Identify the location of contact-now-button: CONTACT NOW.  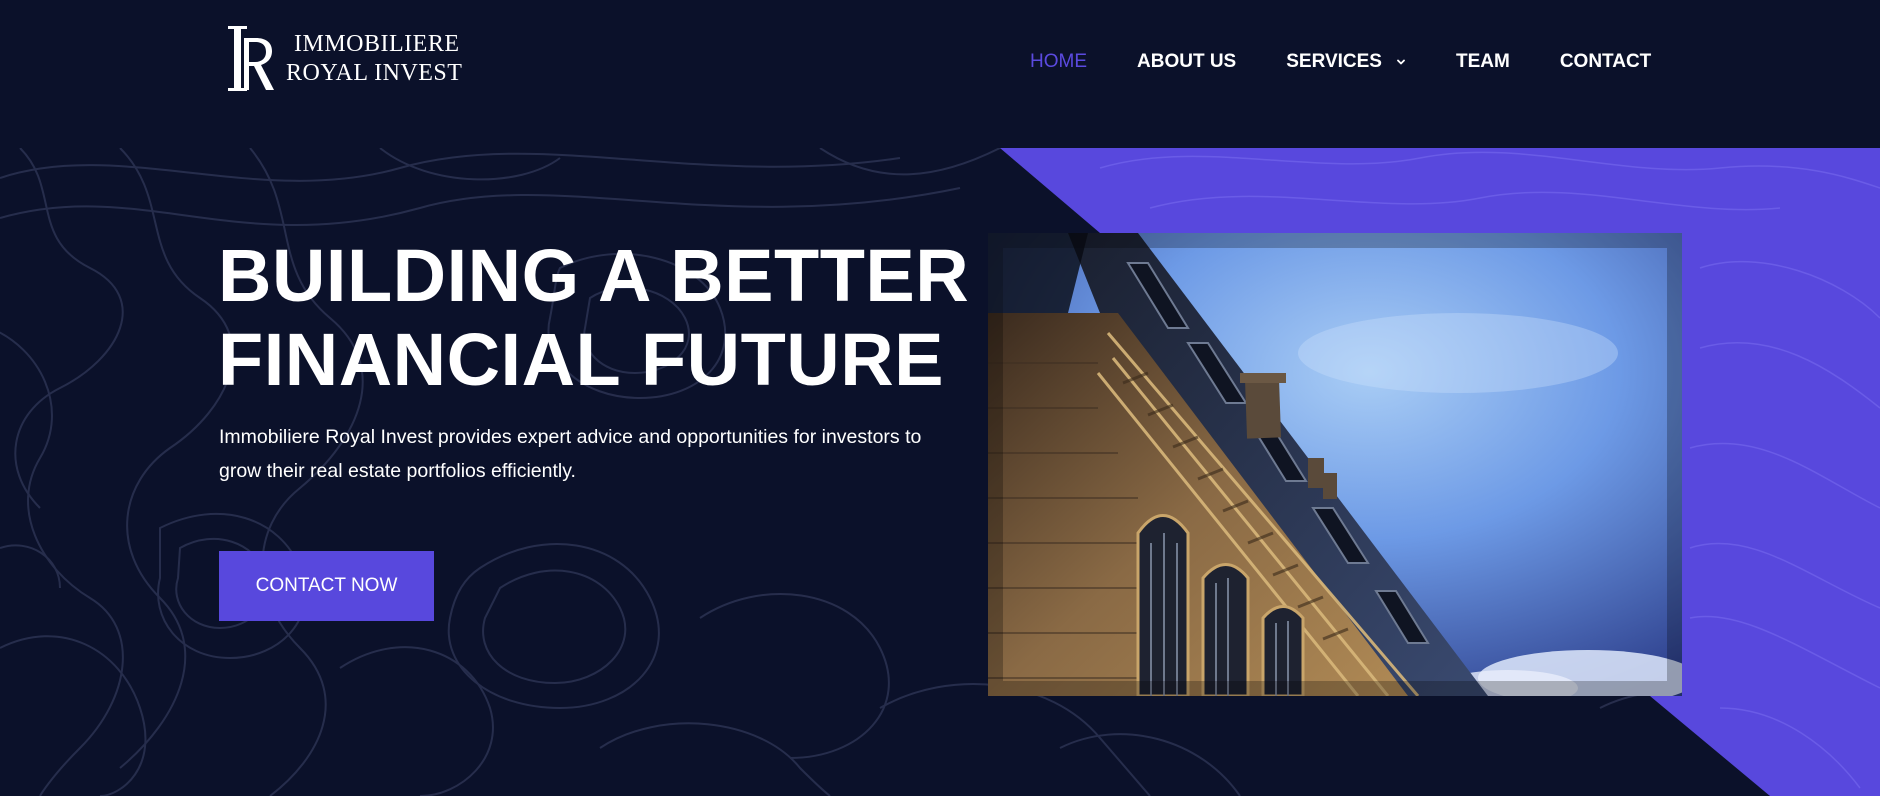
(326, 586).